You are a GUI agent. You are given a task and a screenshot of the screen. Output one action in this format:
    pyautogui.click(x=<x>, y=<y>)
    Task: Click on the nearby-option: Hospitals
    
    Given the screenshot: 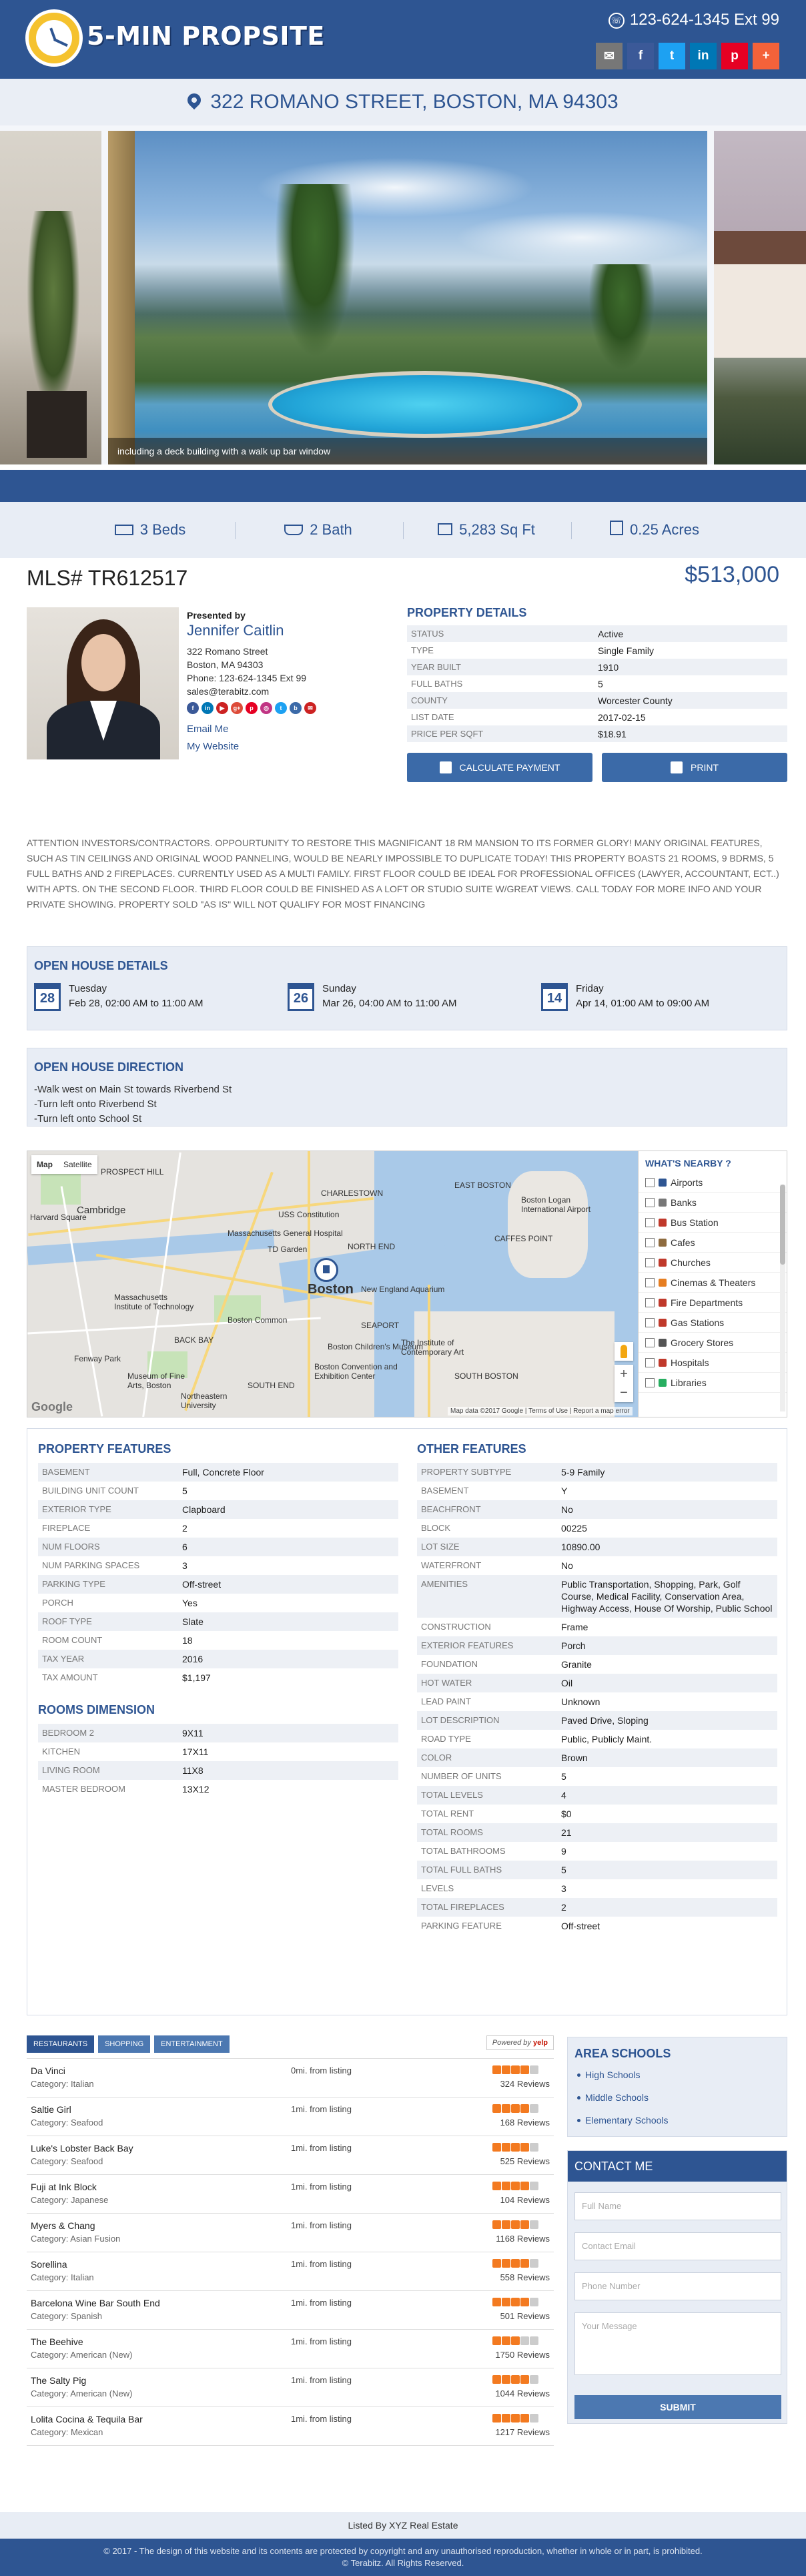 What is the action you would take?
    pyautogui.click(x=713, y=1363)
    